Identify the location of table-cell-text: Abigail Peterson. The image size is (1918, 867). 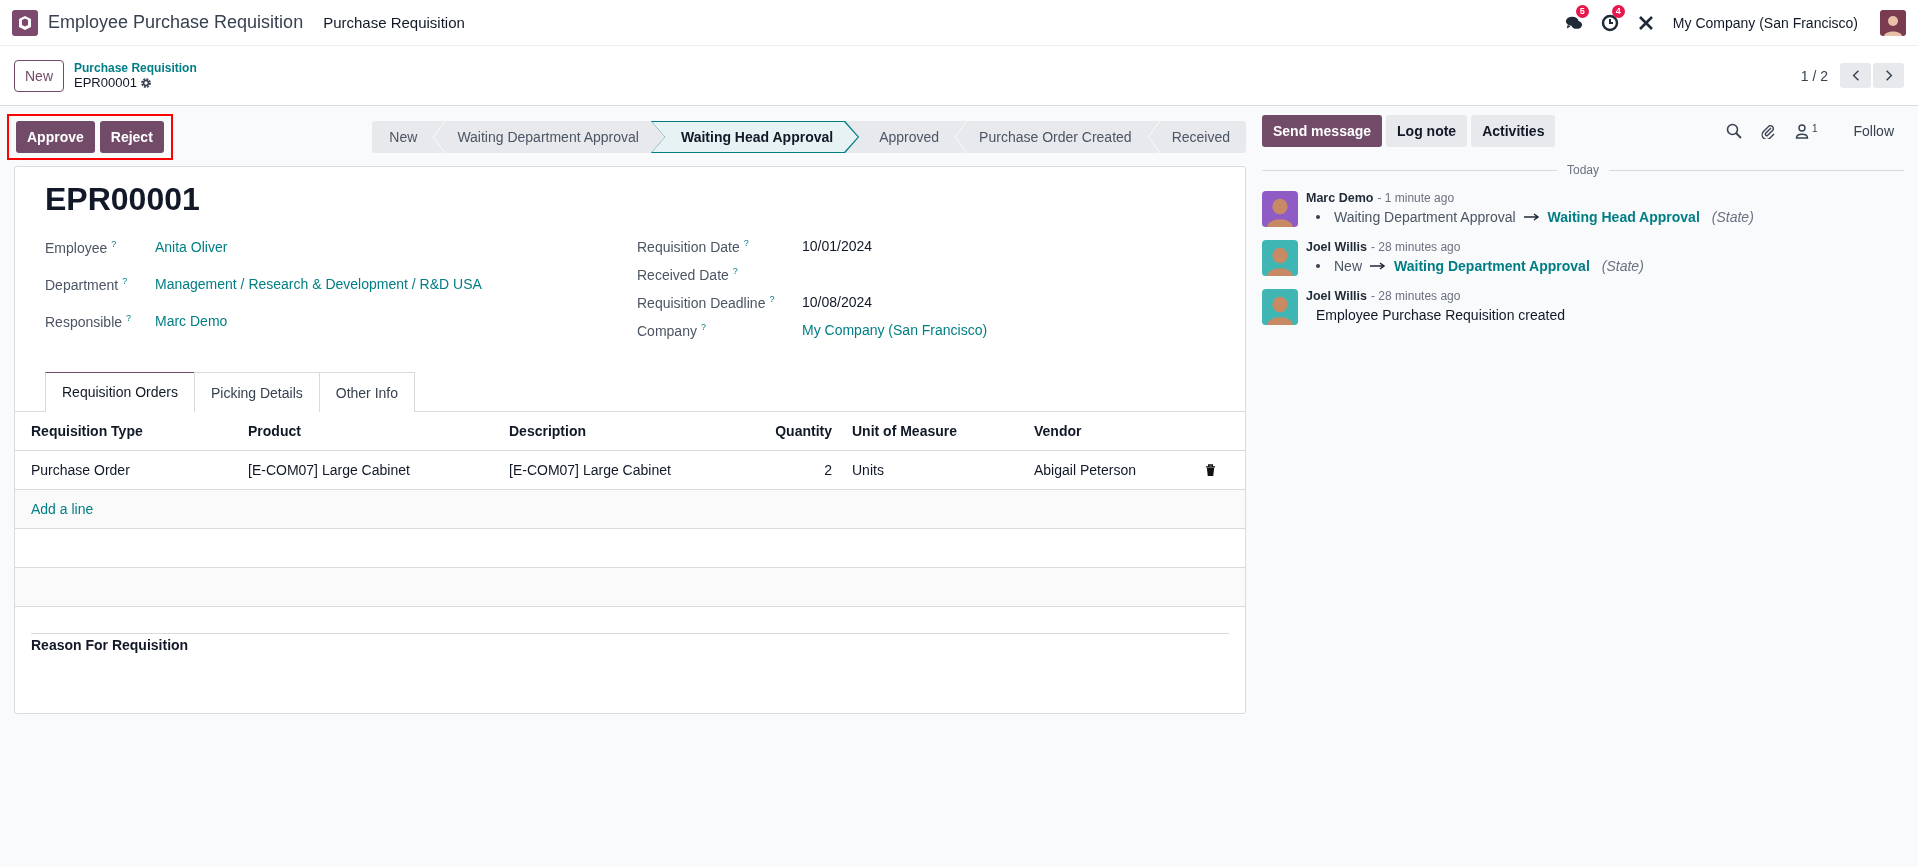
(1085, 470).